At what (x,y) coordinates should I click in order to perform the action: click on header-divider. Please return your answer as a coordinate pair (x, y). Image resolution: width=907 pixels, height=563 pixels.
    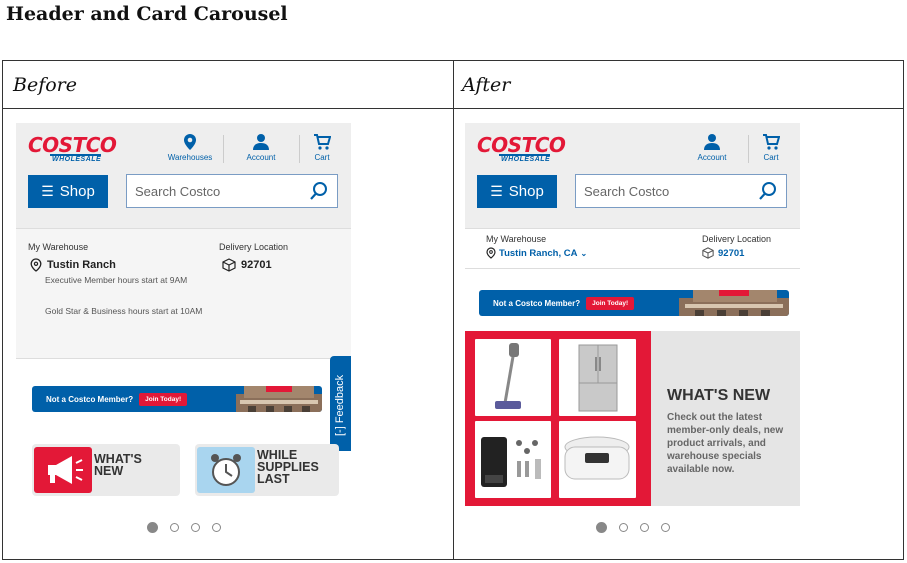
    Looking at the image, I should click on (453, 108).